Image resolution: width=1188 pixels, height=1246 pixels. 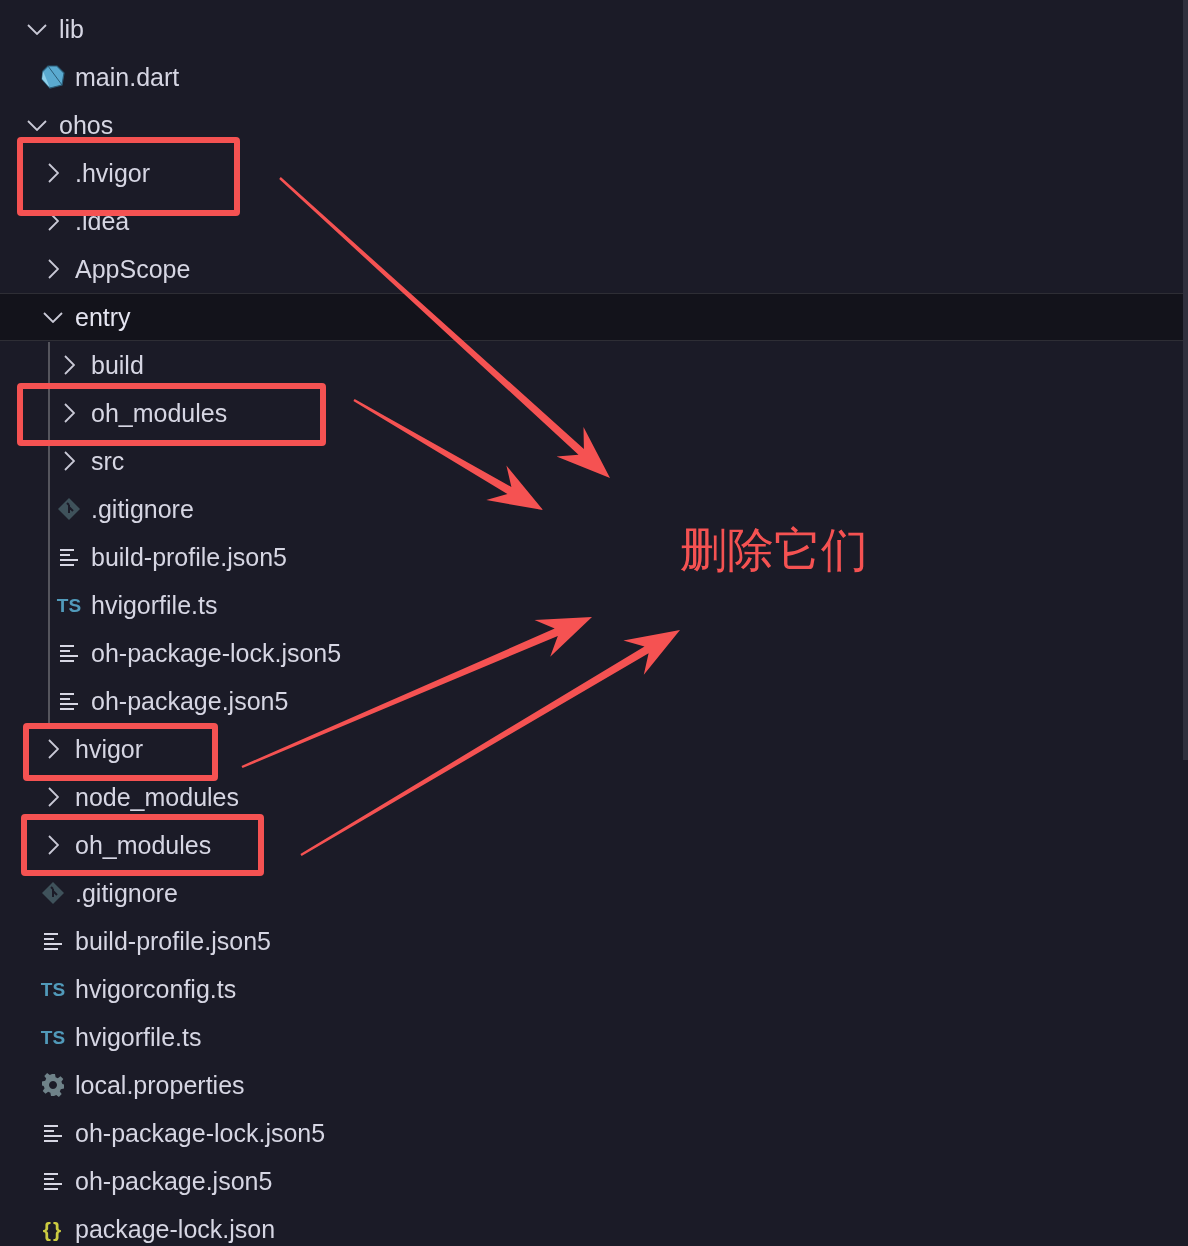 I want to click on folder-item: src, so click(x=89, y=461).